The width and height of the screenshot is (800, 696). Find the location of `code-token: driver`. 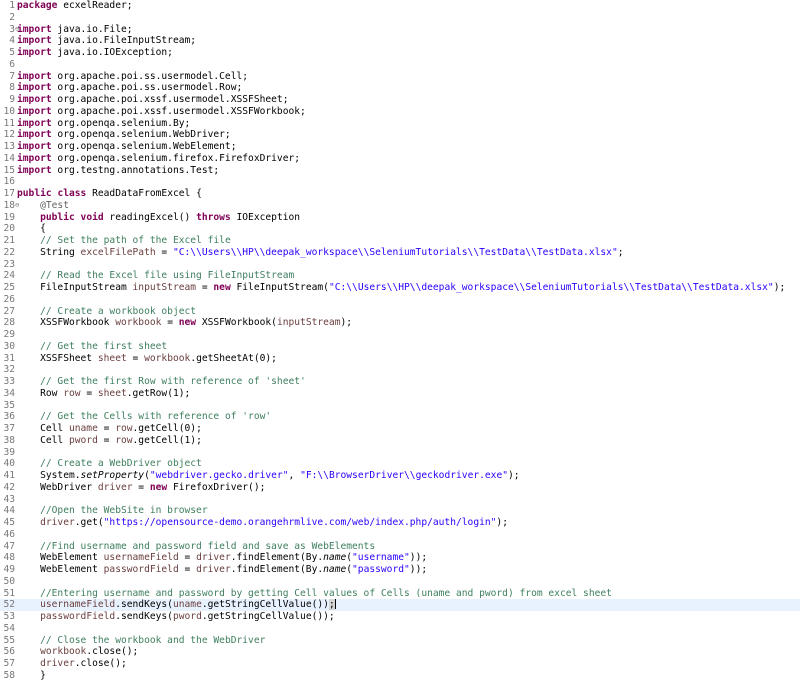

code-token: driver is located at coordinates (213, 569).